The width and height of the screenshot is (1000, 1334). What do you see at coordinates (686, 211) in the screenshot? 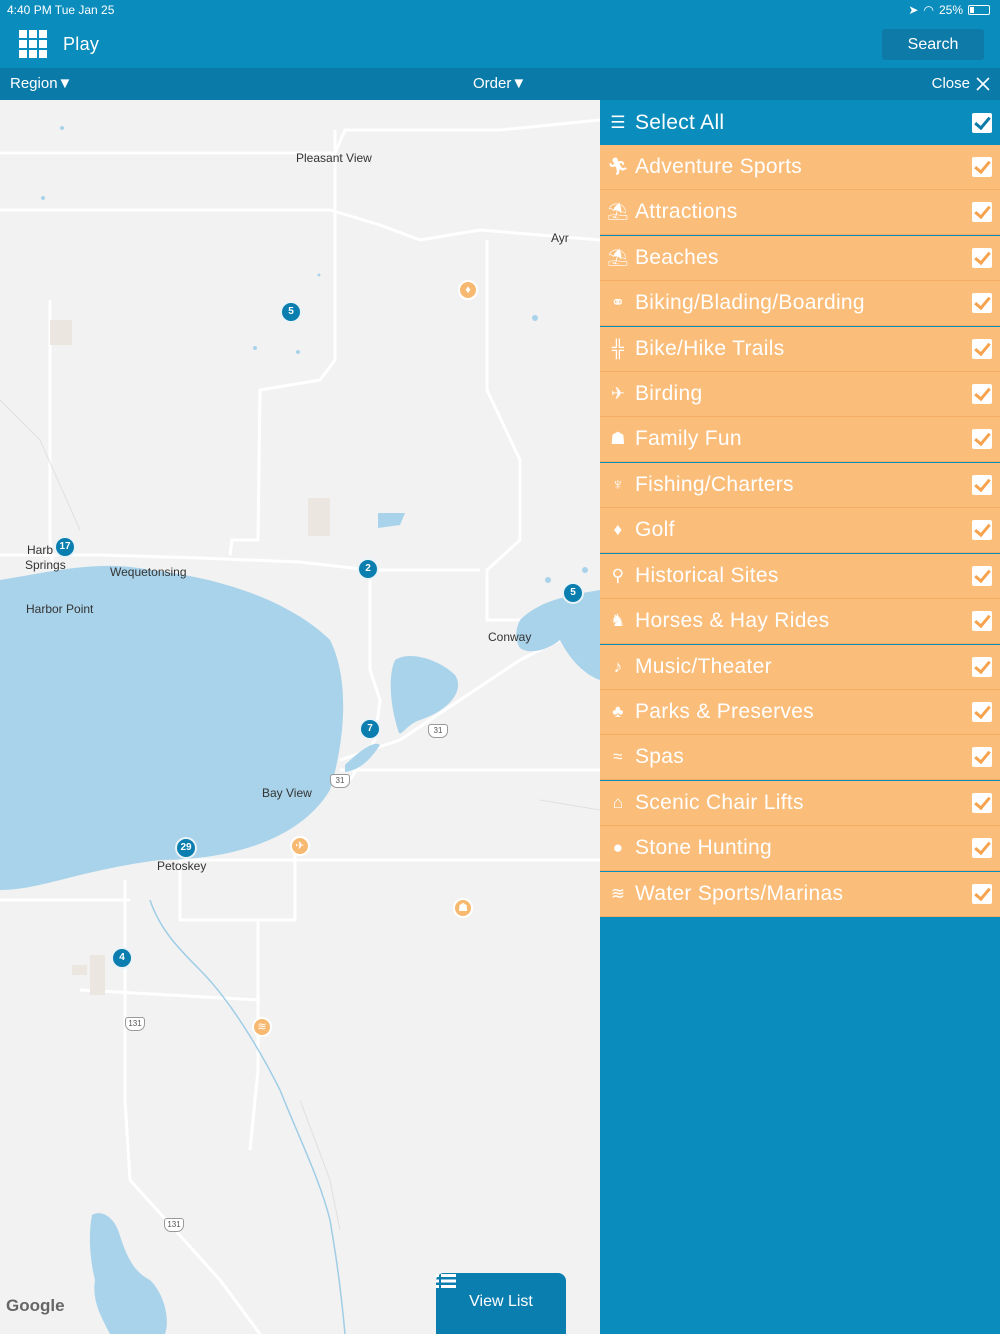
I see `category-label: Attractions` at bounding box center [686, 211].